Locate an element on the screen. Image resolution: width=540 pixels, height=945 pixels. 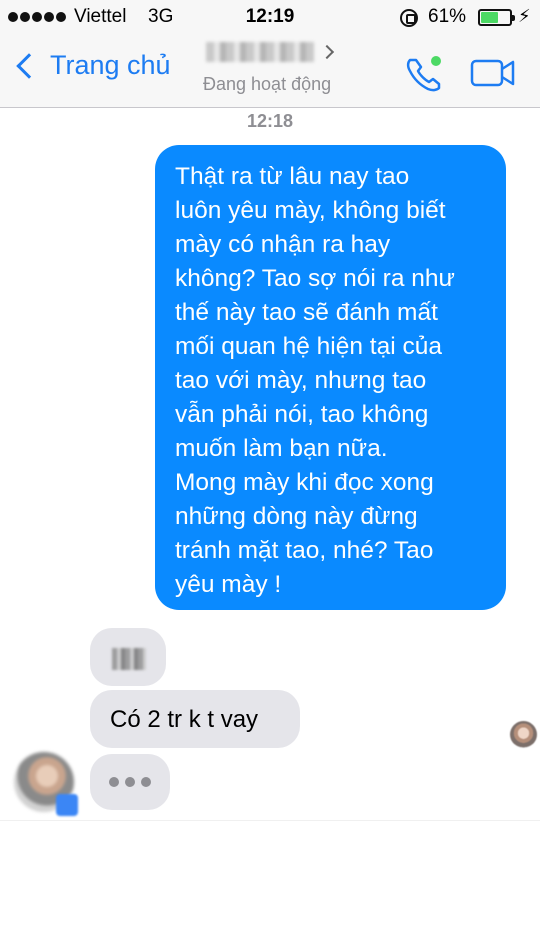
message-line: mày có nhận ra hay is located at coordinates (283, 244).